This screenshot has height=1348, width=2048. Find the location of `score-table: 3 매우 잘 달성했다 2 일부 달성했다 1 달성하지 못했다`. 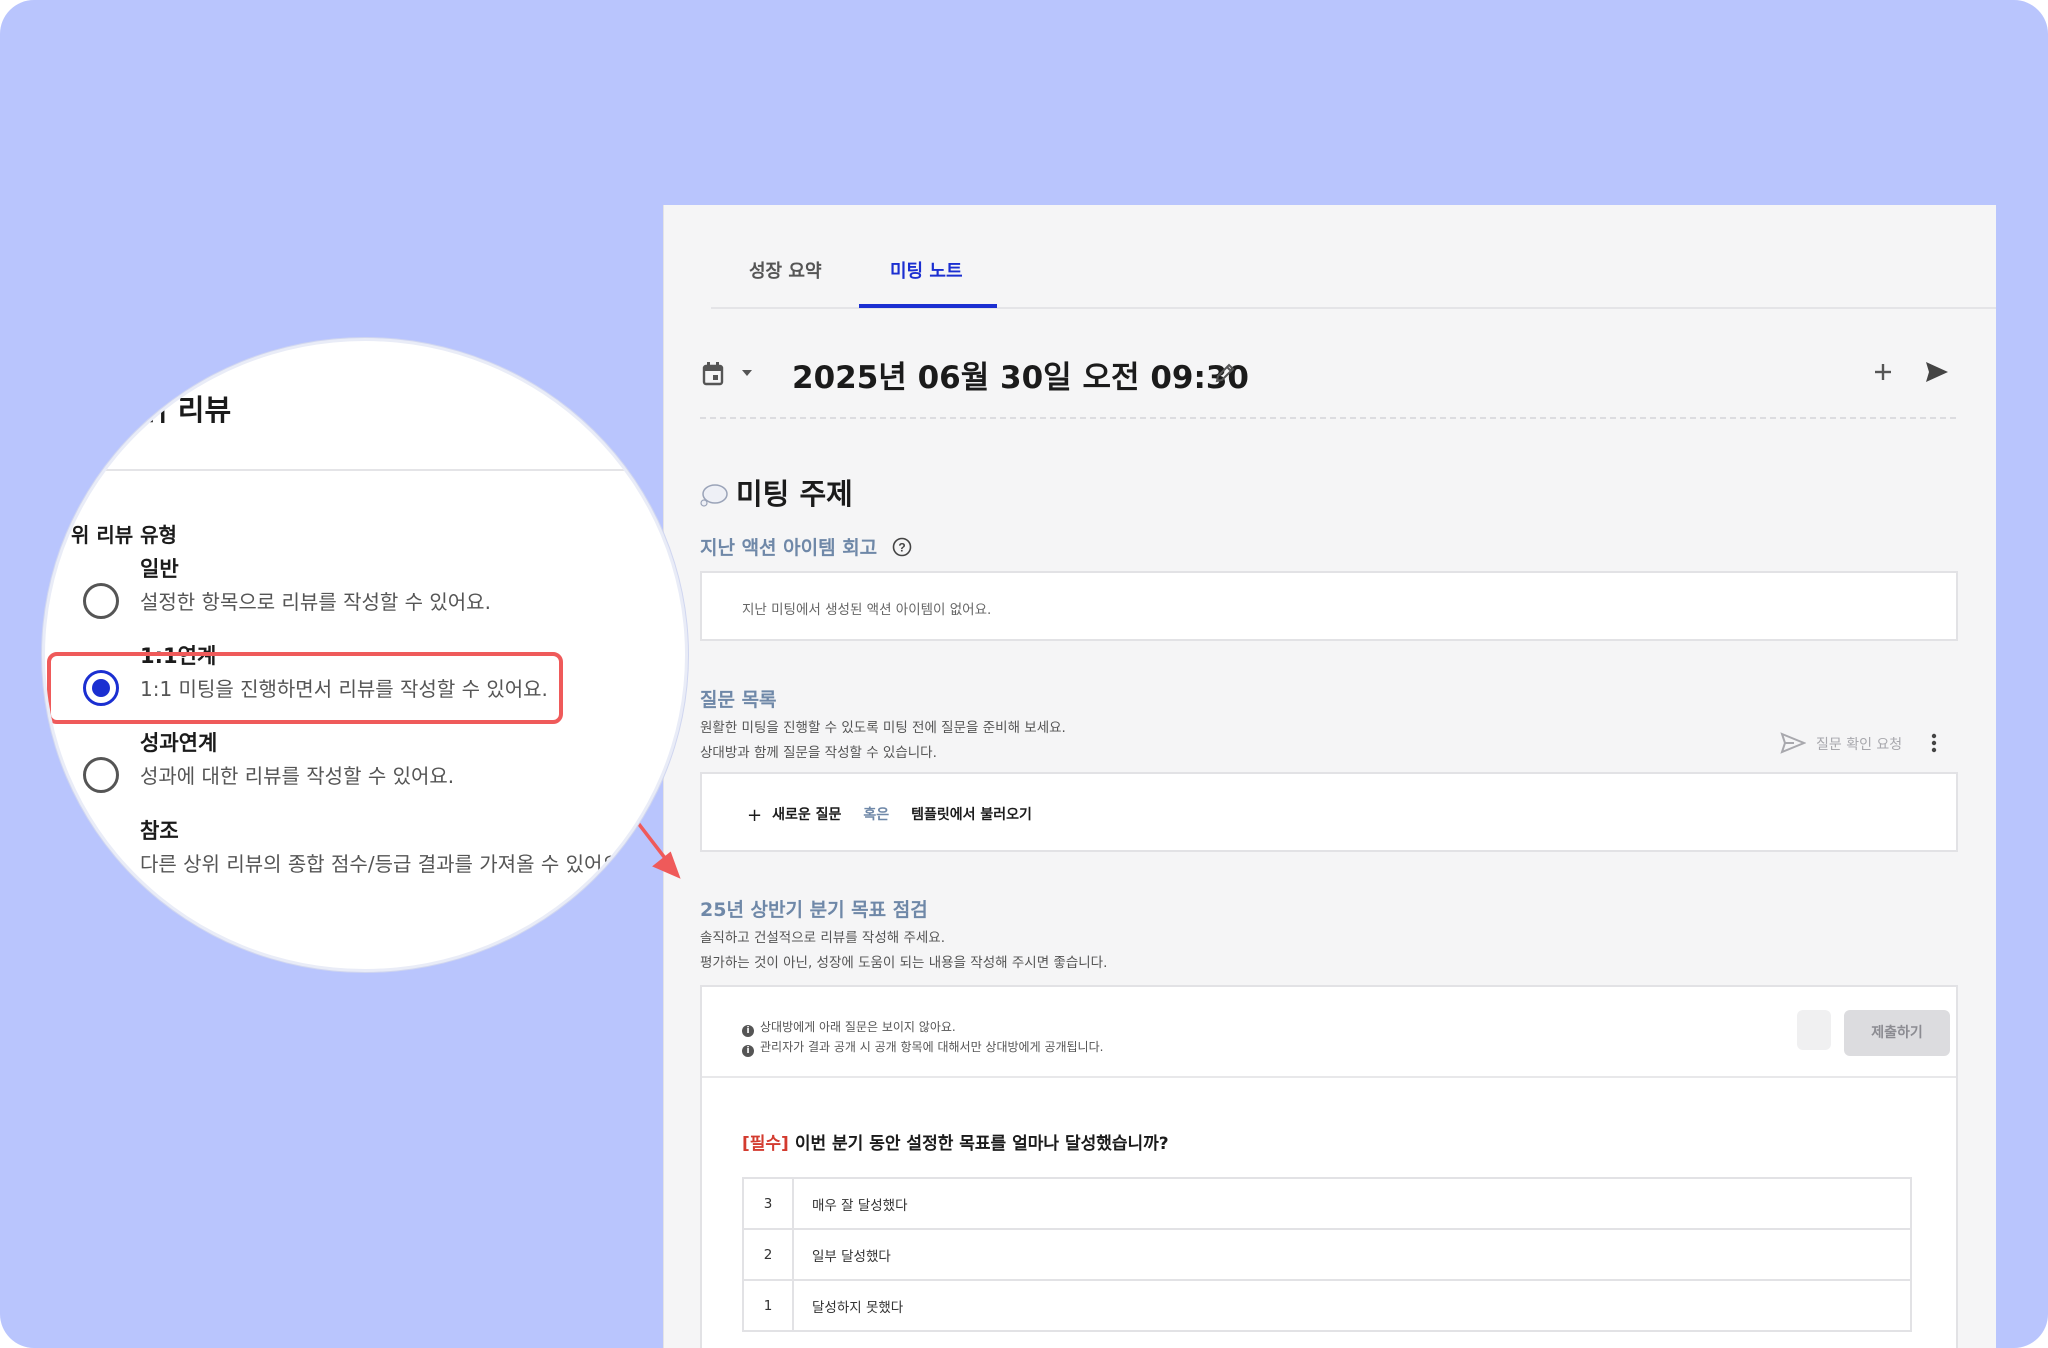

score-table: 3 매우 잘 달성했다 2 일부 달성했다 1 달성하지 못했다 is located at coordinates (1327, 1254).